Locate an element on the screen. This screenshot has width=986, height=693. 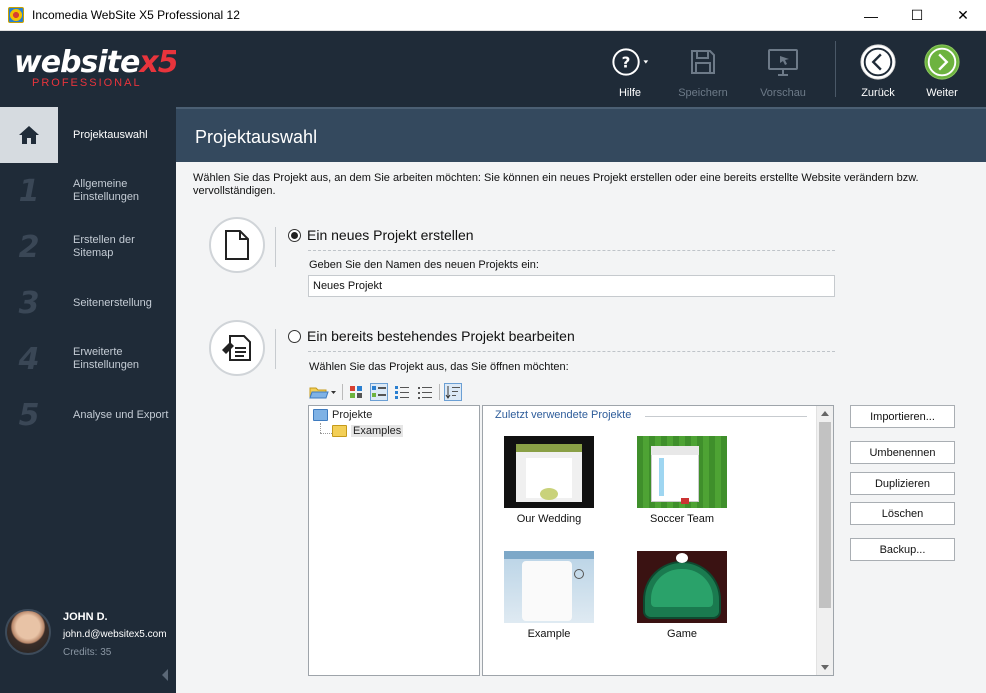
open-folder-dropdown-icon is located at coordinates (323, 392).